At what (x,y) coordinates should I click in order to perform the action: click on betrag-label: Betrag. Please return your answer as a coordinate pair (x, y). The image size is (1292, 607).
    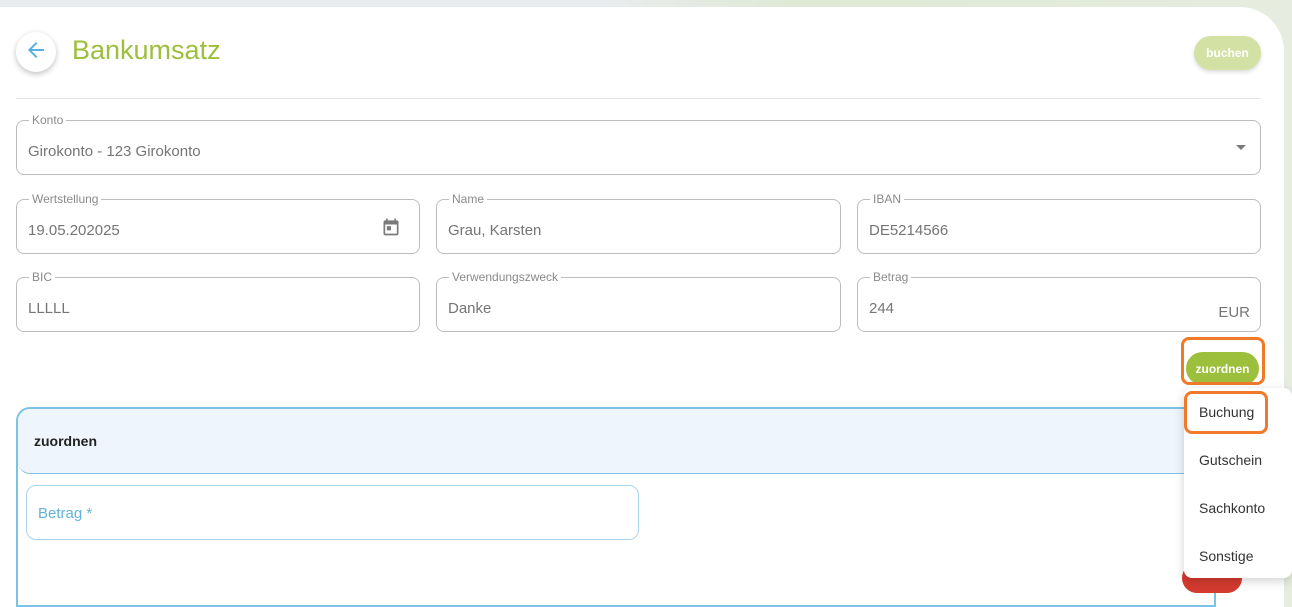
    Looking at the image, I should click on (891, 277).